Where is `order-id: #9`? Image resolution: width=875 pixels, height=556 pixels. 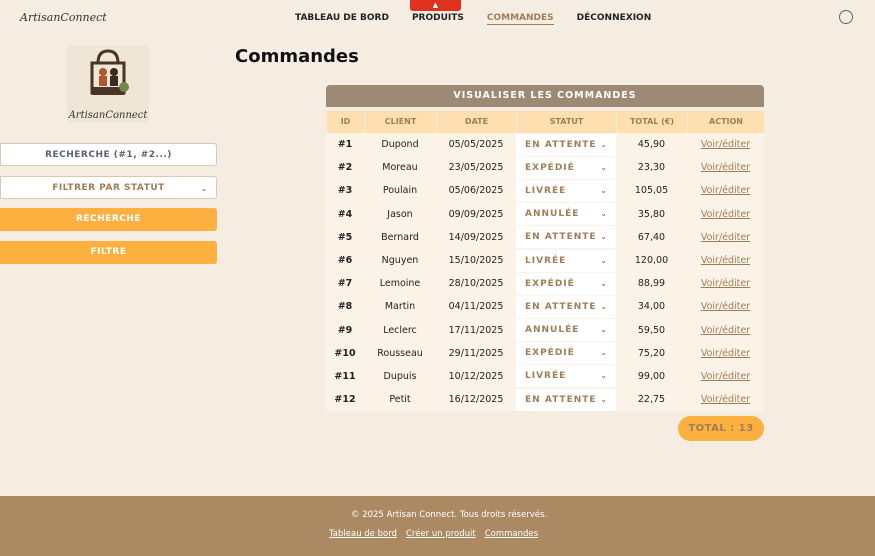
order-id: #9 is located at coordinates (345, 330).